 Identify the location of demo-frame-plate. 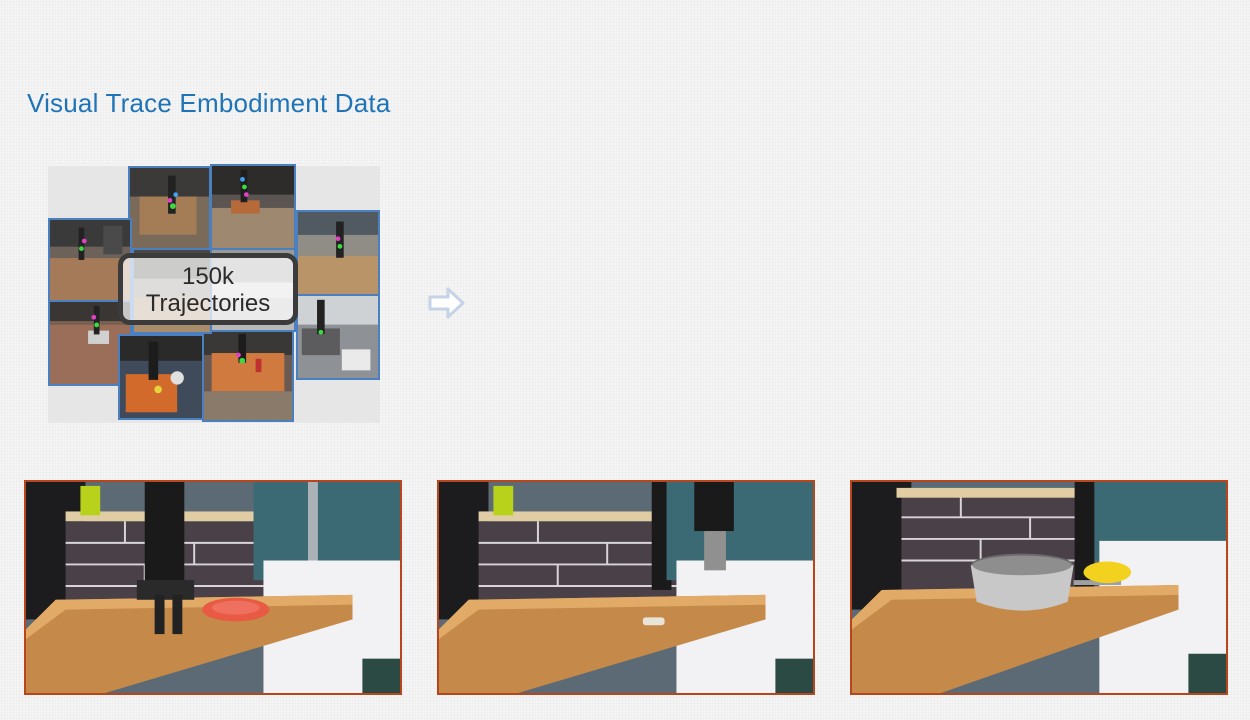
(213, 587).